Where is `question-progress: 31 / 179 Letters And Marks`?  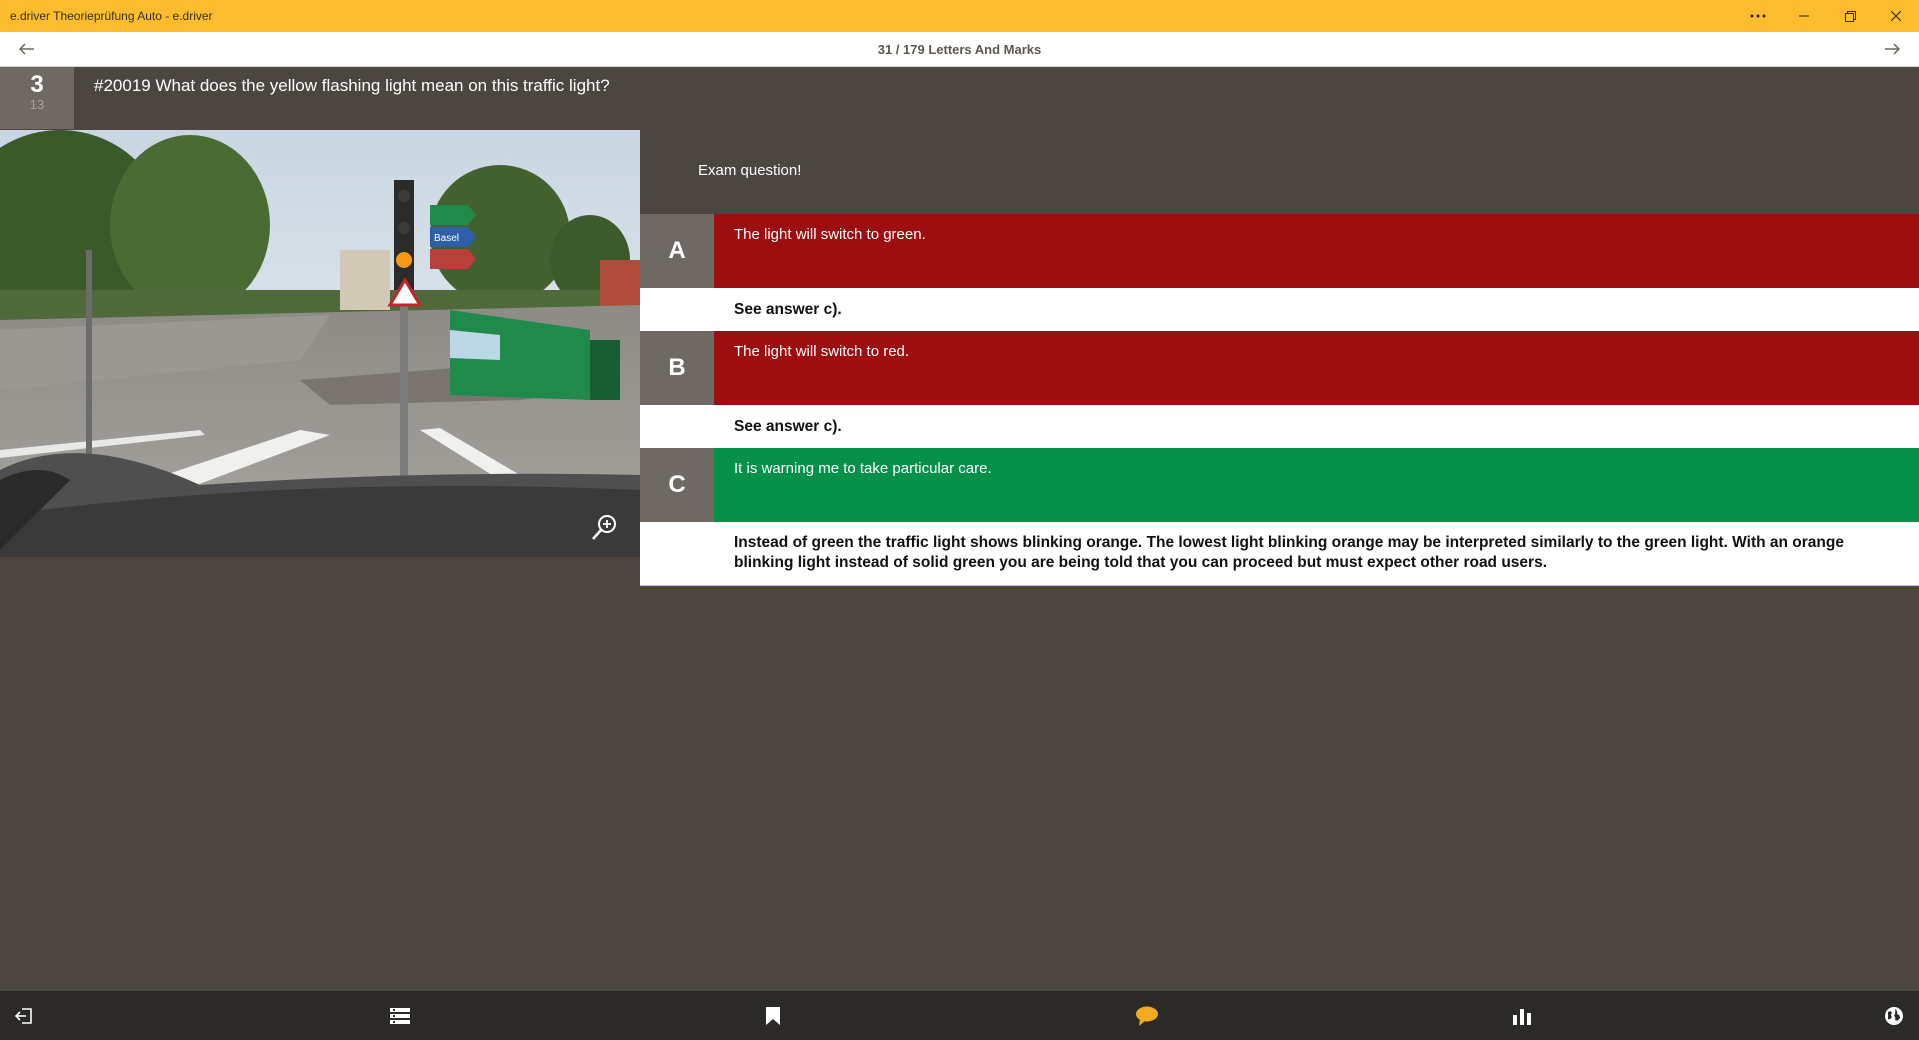 question-progress: 31 / 179 Letters And Marks is located at coordinates (959, 49).